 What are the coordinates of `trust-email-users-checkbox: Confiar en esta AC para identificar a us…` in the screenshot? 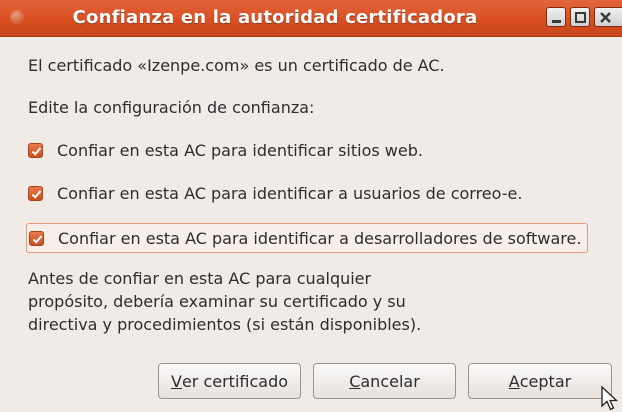 It's located at (275, 193).